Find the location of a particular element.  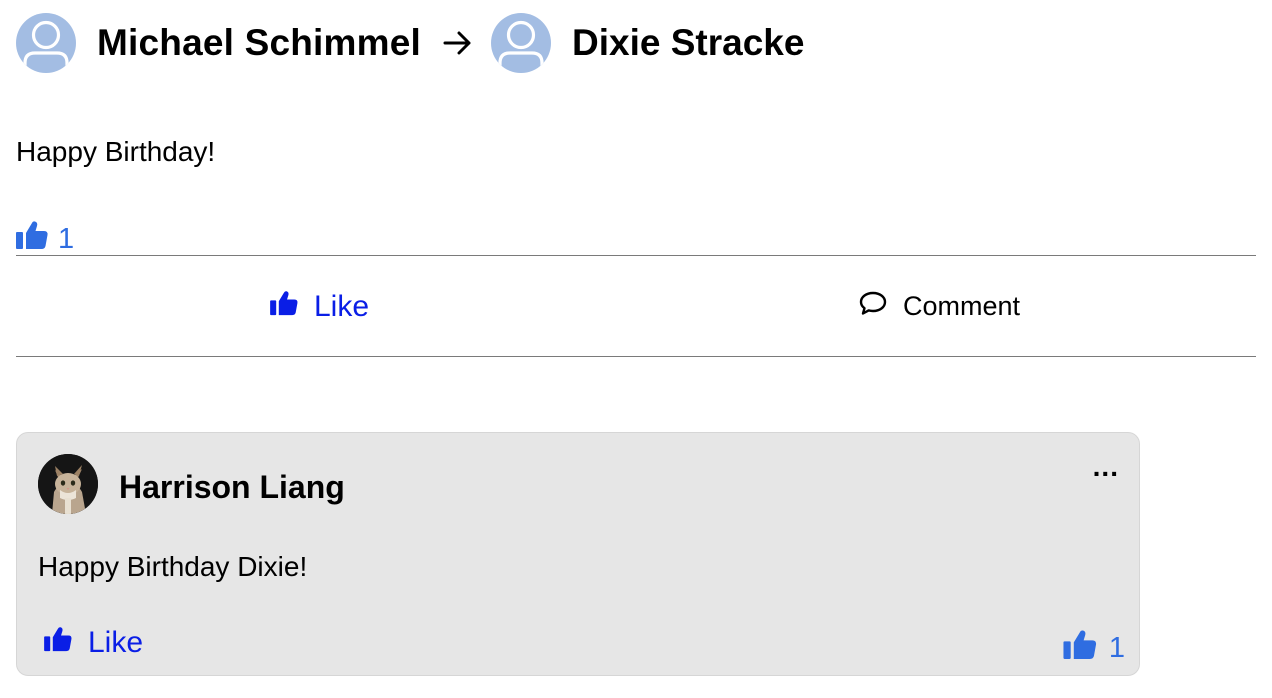

comment-button: Comment is located at coordinates (939, 306).